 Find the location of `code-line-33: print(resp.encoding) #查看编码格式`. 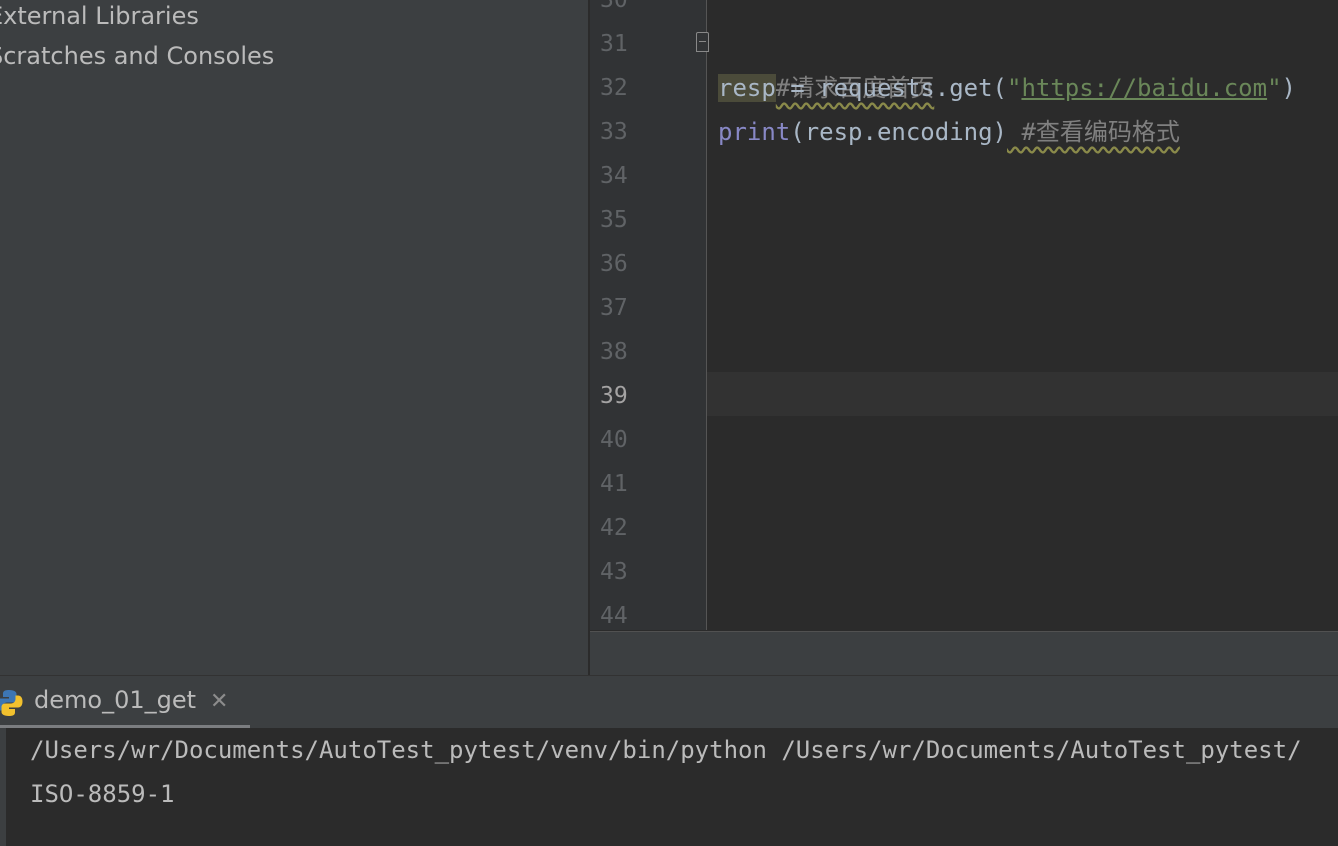

code-line-33: print(resp.encoding) #查看编码格式 is located at coordinates (949, 132).